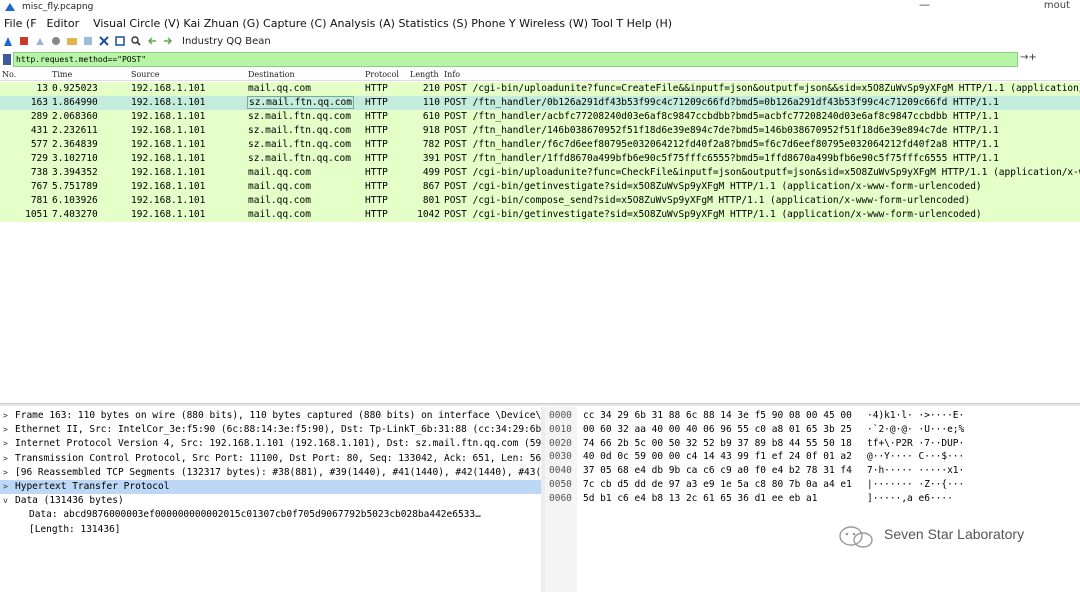 Image resolution: width=1080 pixels, height=592 pixels. I want to click on find-packet-icon, so click(136, 41).